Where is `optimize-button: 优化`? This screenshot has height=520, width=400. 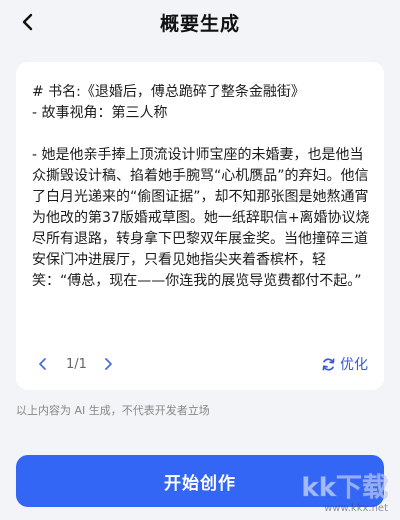
optimize-button: 优化 is located at coordinates (344, 364).